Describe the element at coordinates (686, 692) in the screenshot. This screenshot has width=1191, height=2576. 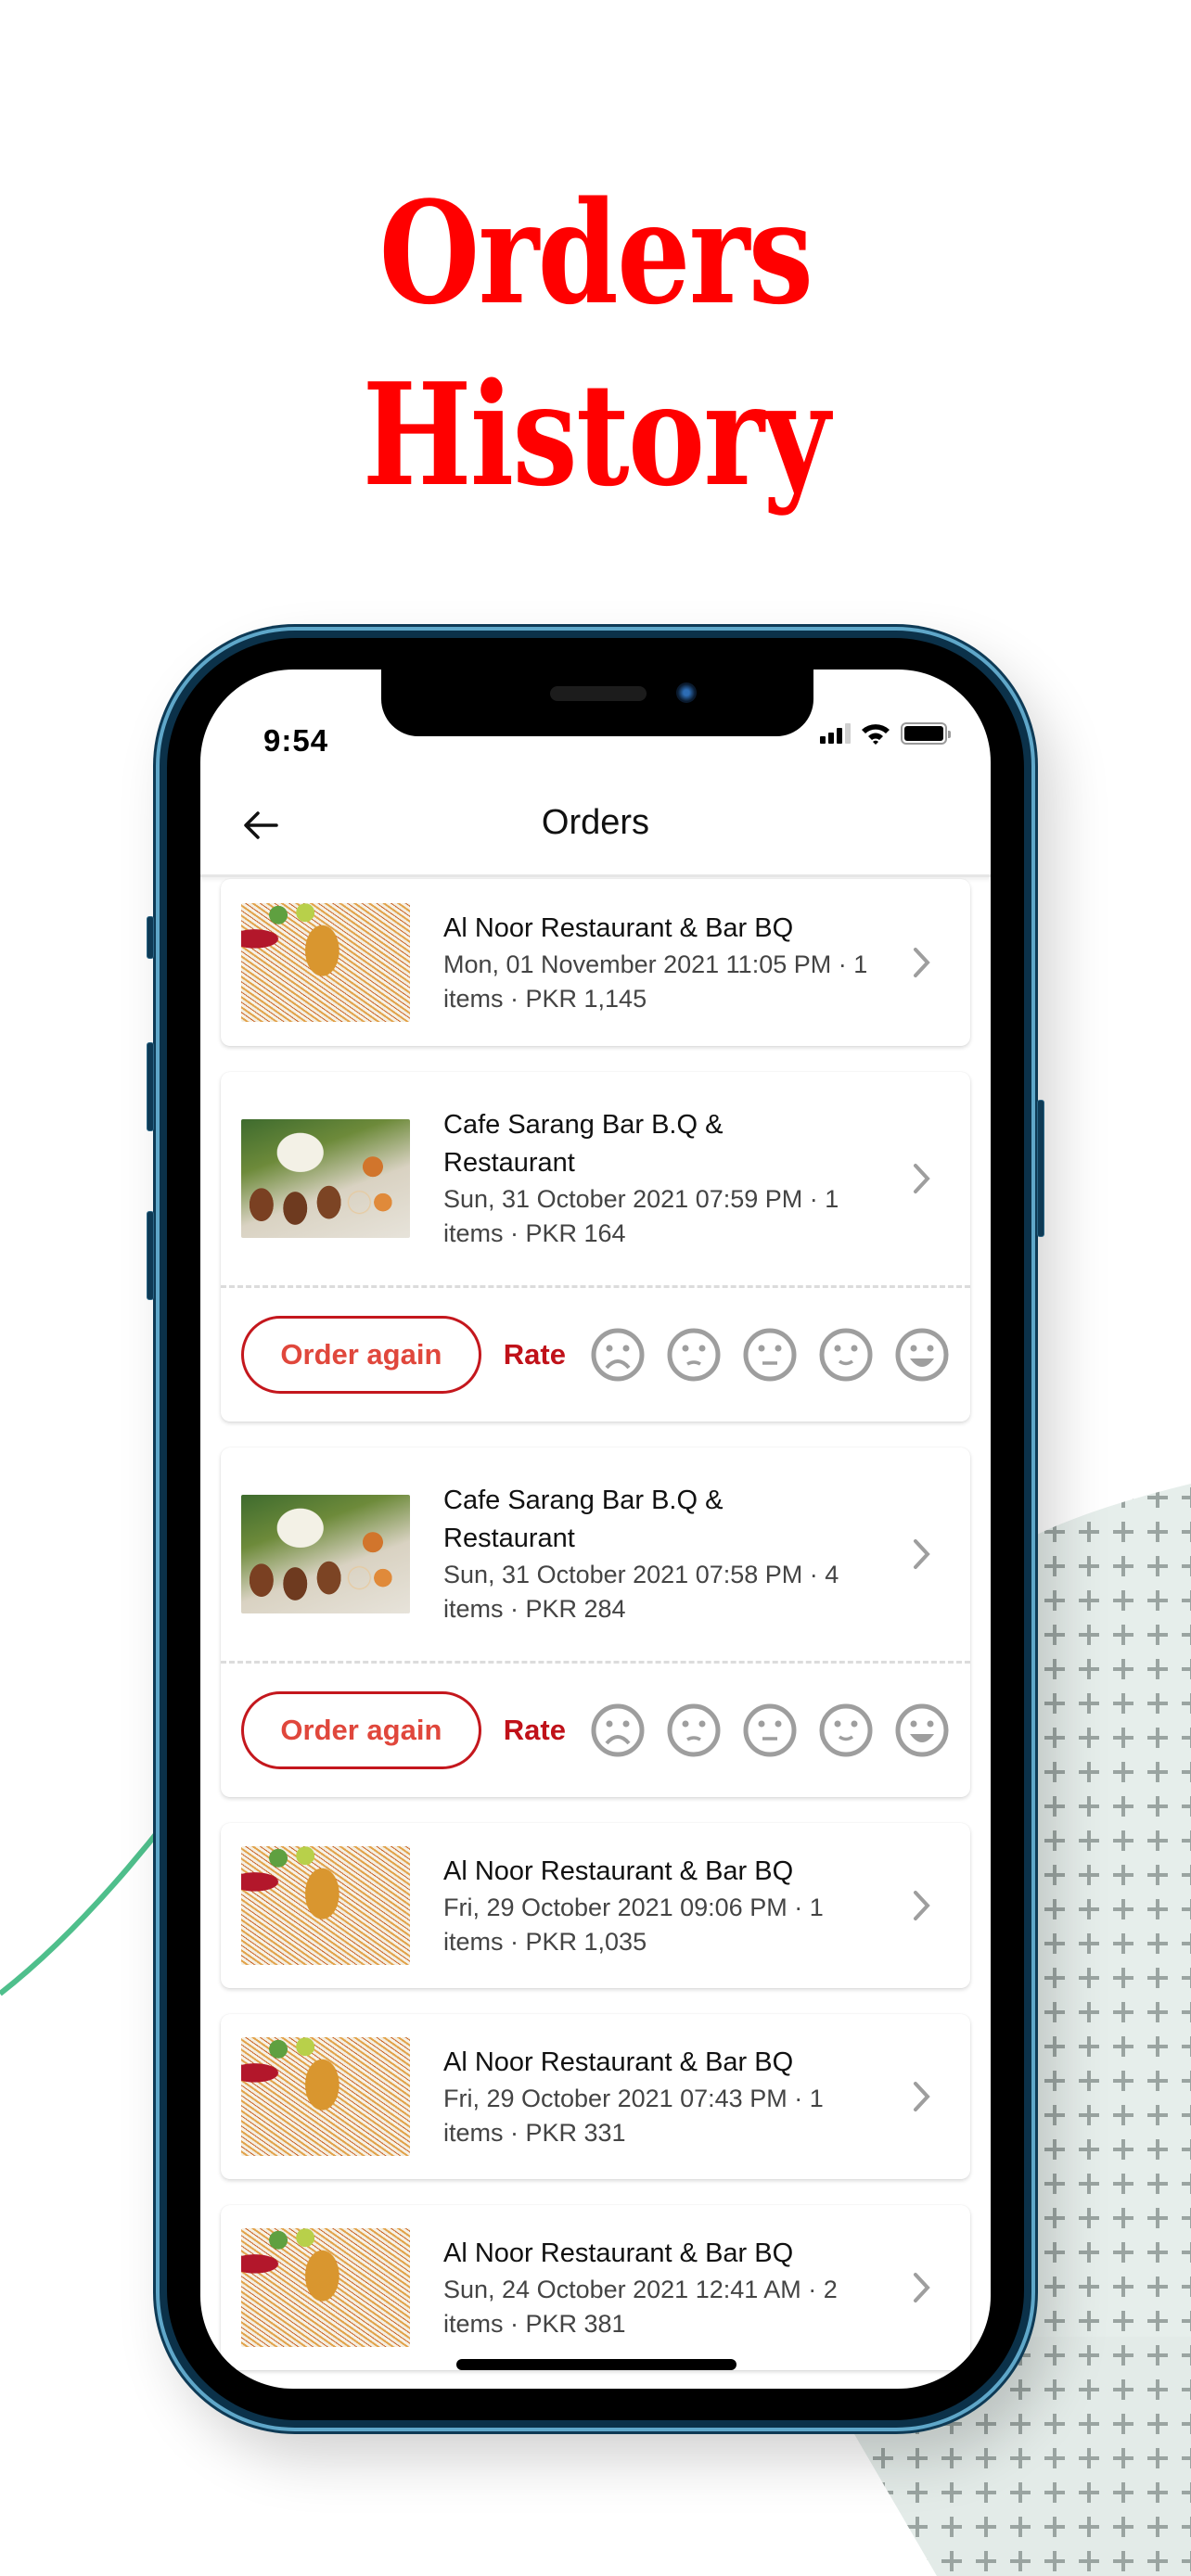
I see `front-camera` at that location.